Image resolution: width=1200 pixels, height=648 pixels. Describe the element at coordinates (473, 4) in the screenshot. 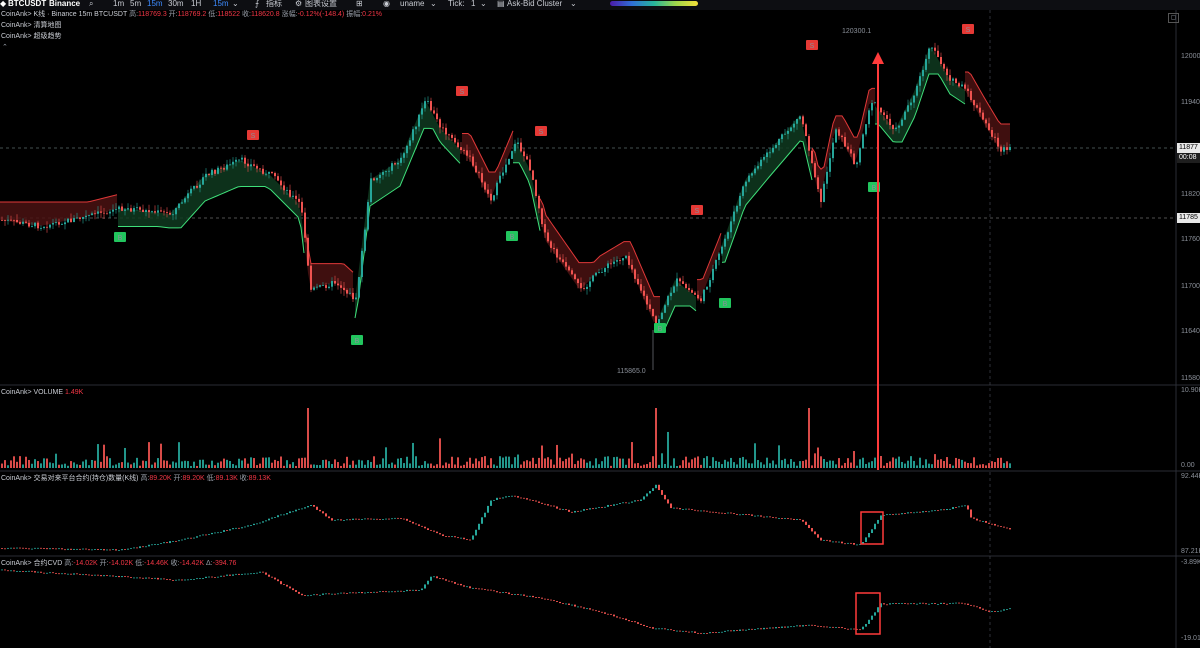

I see `tick-value: 1` at that location.